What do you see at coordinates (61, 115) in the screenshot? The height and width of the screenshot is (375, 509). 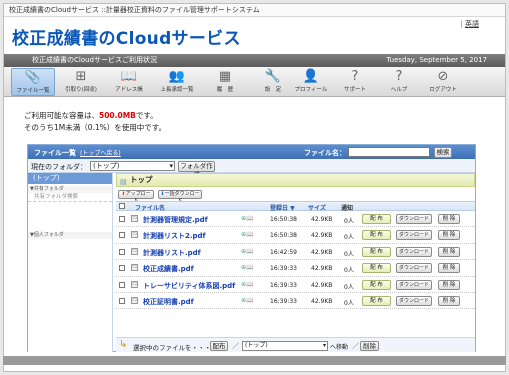 I see `usage-text: ご利用可能な容量は、` at bounding box center [61, 115].